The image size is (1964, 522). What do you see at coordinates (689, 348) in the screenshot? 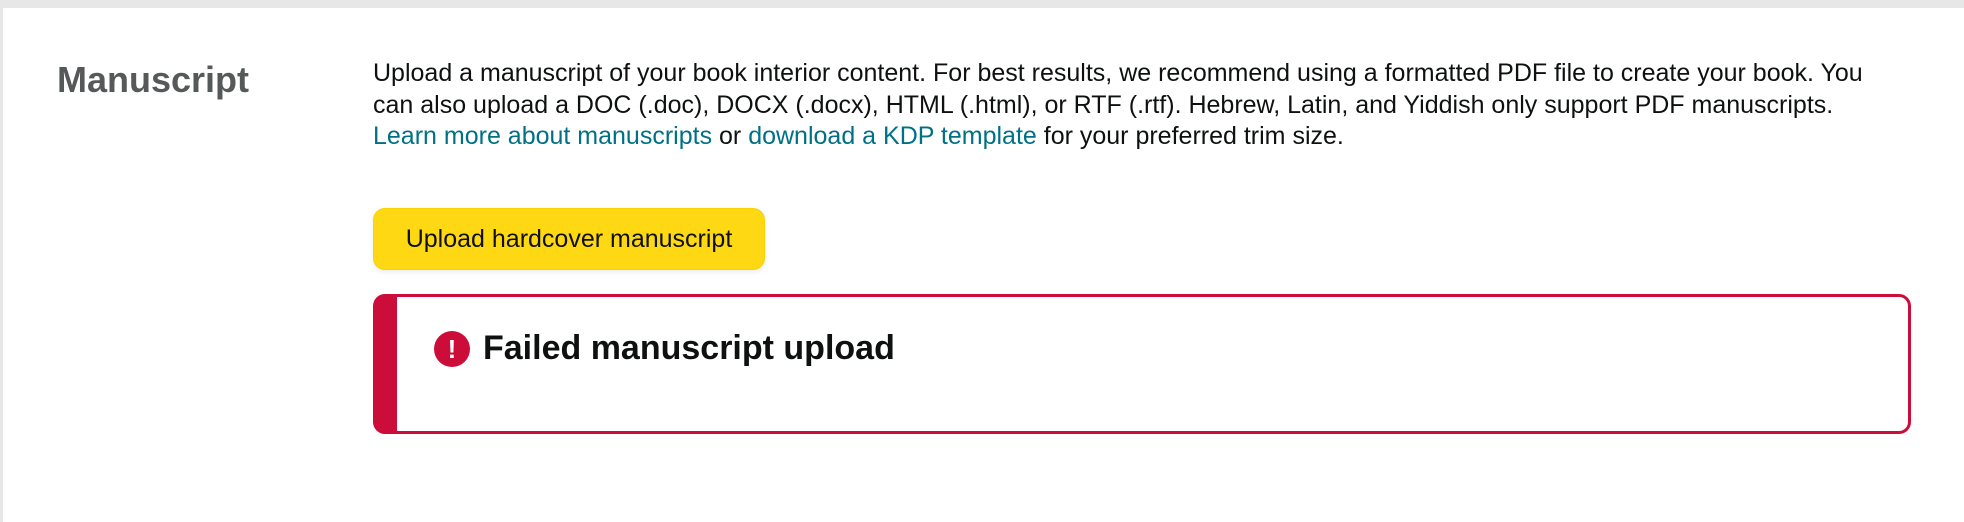
I see `alert-heading: Failed manuscript upload` at bounding box center [689, 348].